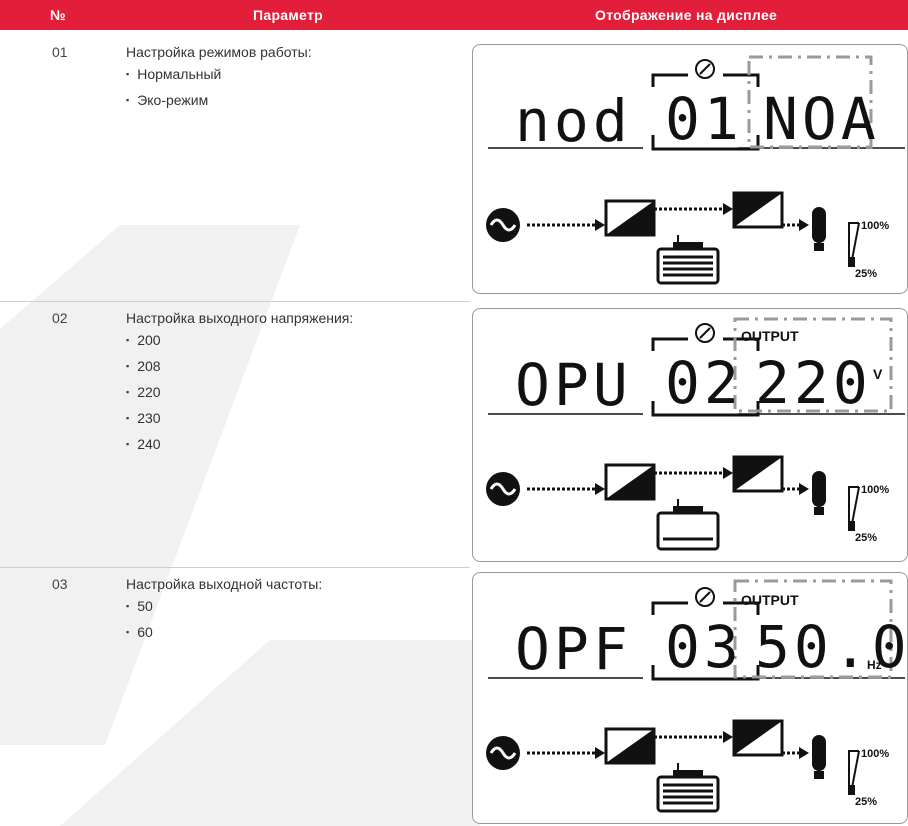  Describe the element at coordinates (60, 318) in the screenshot. I see `row-number: 02` at that location.